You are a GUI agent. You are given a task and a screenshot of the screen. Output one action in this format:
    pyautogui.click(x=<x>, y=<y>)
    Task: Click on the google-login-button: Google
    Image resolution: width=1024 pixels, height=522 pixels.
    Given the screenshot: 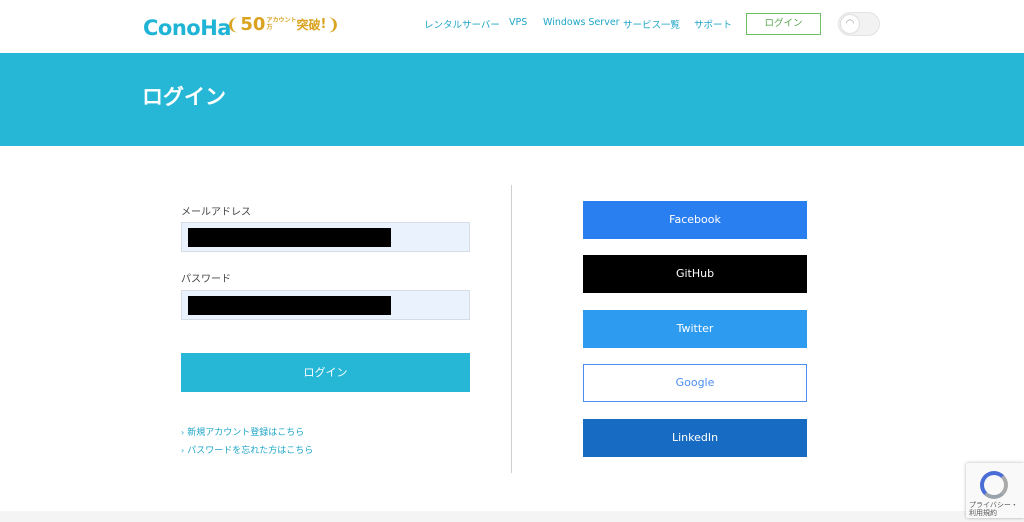 What is the action you would take?
    pyautogui.click(x=695, y=383)
    